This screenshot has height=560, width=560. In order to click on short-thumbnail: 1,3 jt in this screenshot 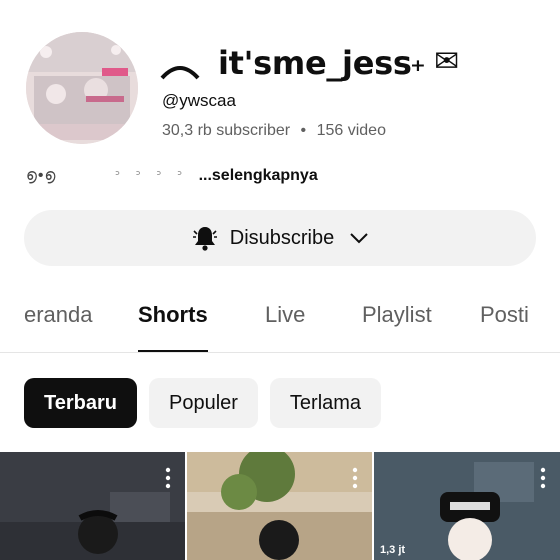, I will do `click(467, 506)`.